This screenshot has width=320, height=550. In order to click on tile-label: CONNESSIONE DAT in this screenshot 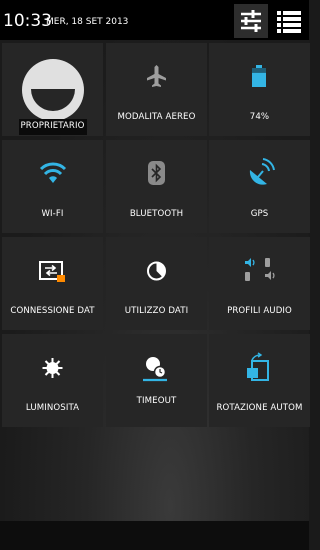, I will do `click(52, 311)`.